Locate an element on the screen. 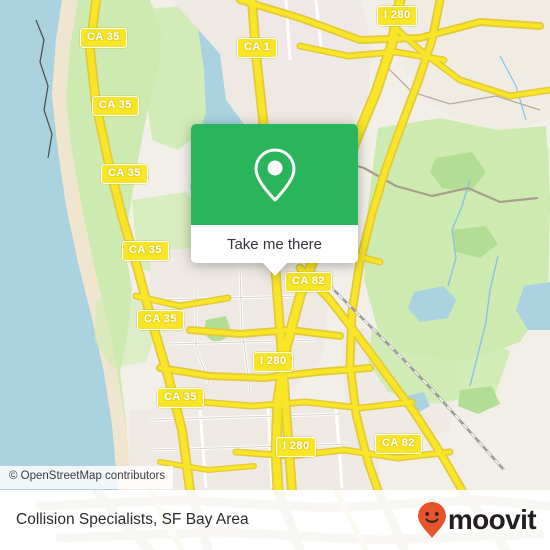 This screenshot has width=550, height=550. callout-header is located at coordinates (274, 174).